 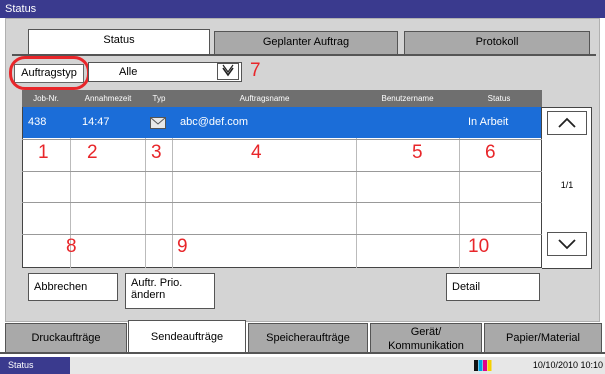 What do you see at coordinates (302, 9) in the screenshot?
I see `window-title: Status` at bounding box center [302, 9].